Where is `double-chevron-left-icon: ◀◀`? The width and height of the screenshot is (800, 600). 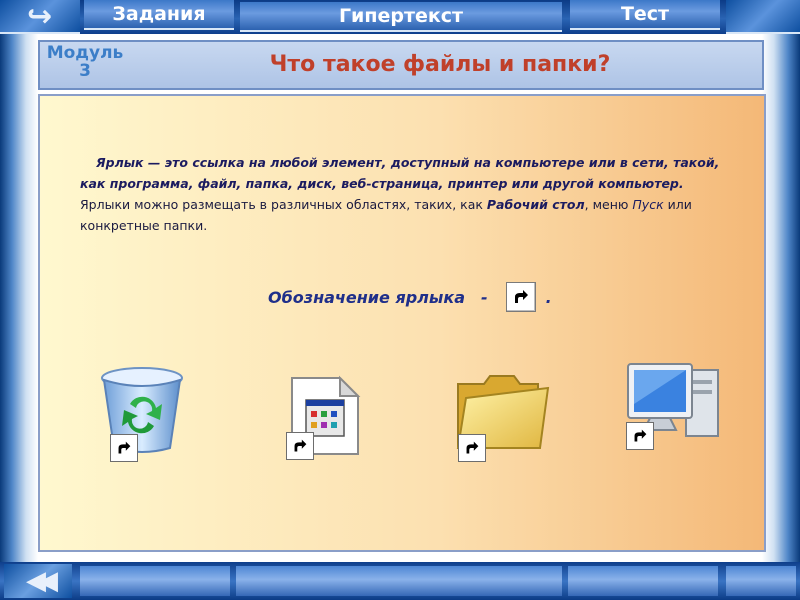
double-chevron-left-icon: ◀◀ is located at coordinates (42, 581).